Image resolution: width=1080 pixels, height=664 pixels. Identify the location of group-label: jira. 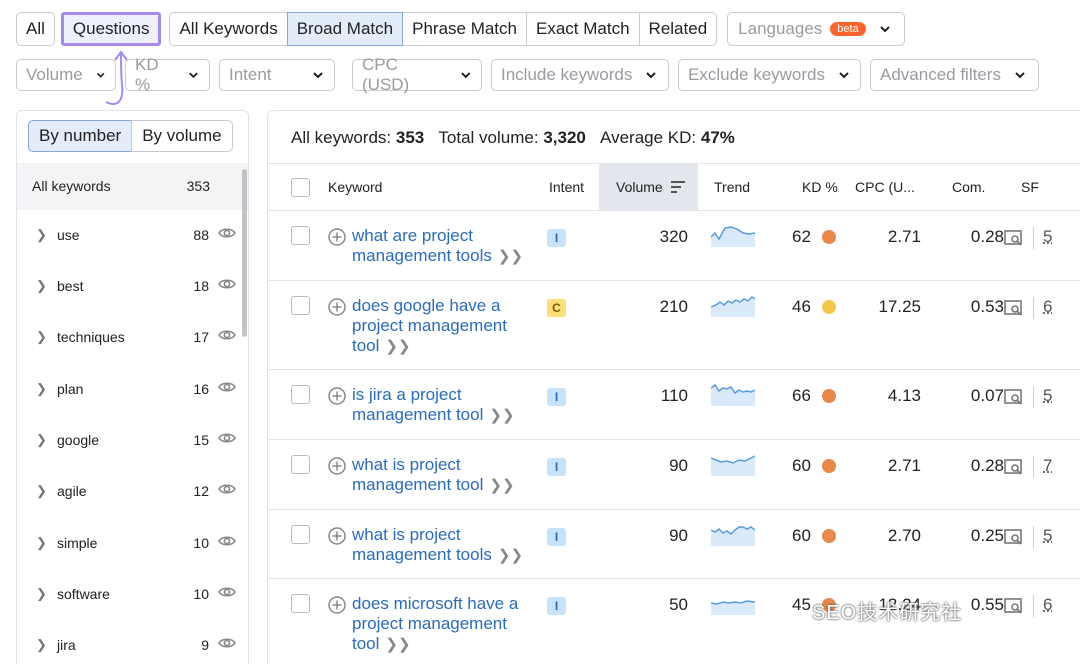
(66, 645).